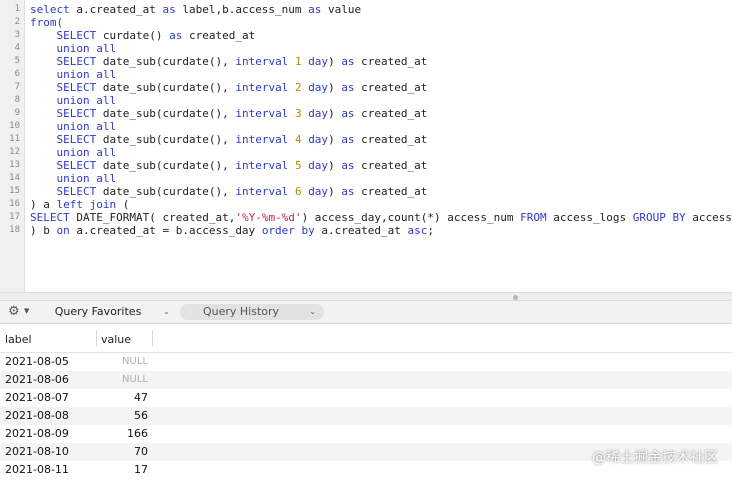  Describe the element at coordinates (37, 362) in the screenshot. I see `cell-label: 2021-08-05` at that location.